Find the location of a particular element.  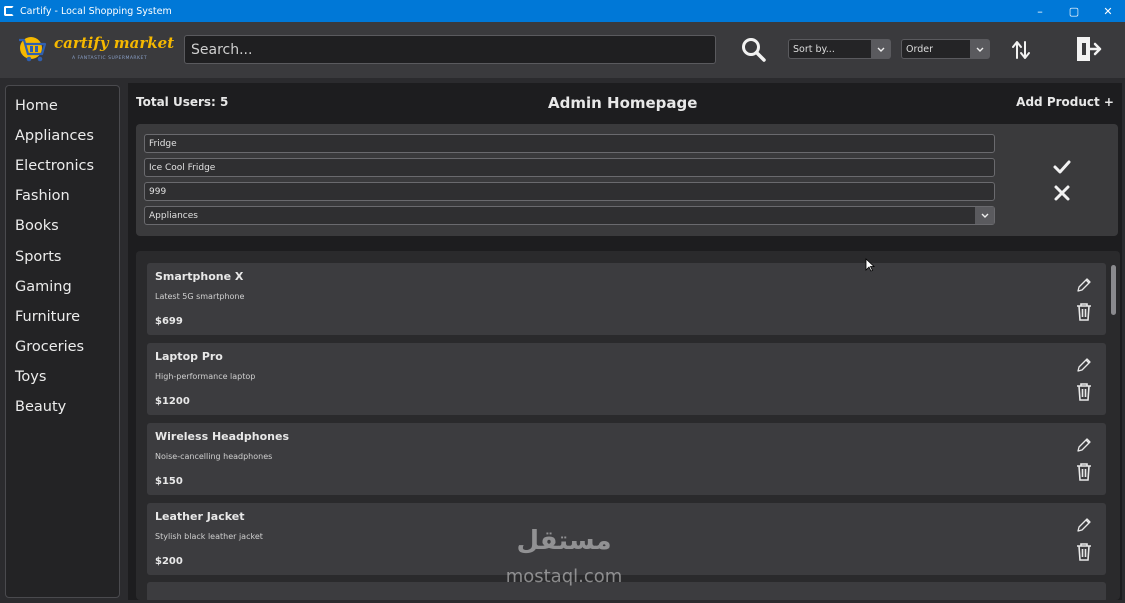

logout-icon is located at coordinates (1088, 49).